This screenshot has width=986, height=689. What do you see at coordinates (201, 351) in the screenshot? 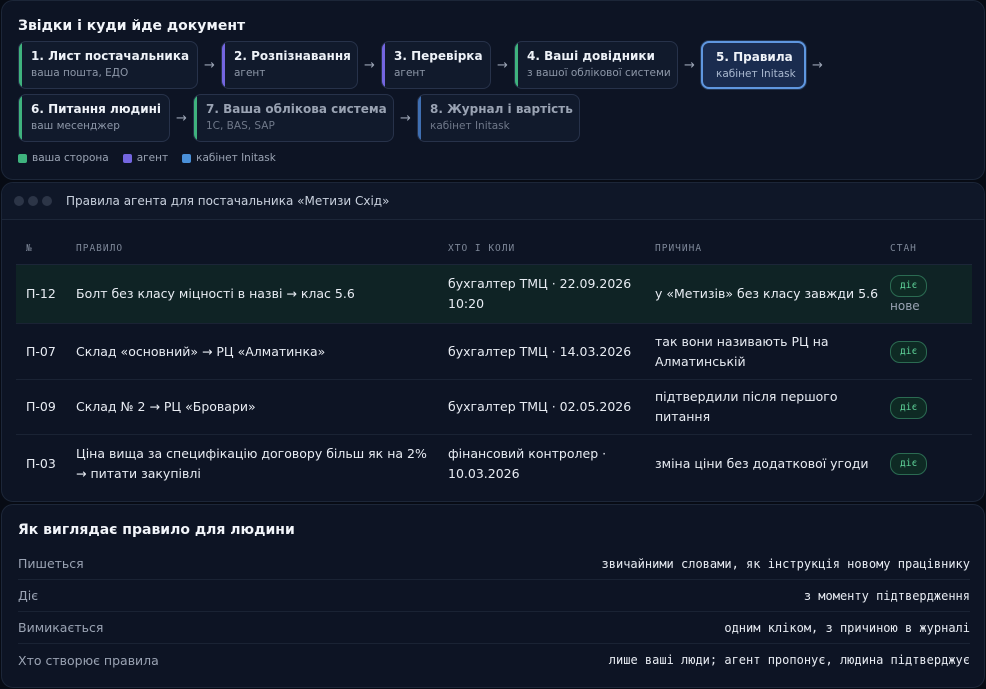
I see `rule-text: Склад «основний» → РЦ «Алматинка»` at bounding box center [201, 351].